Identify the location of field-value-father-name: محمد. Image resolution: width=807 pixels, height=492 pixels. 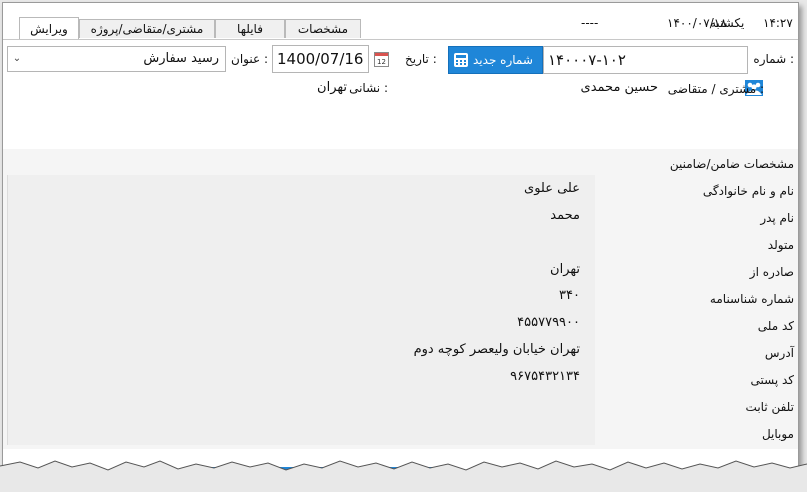
(565, 215).